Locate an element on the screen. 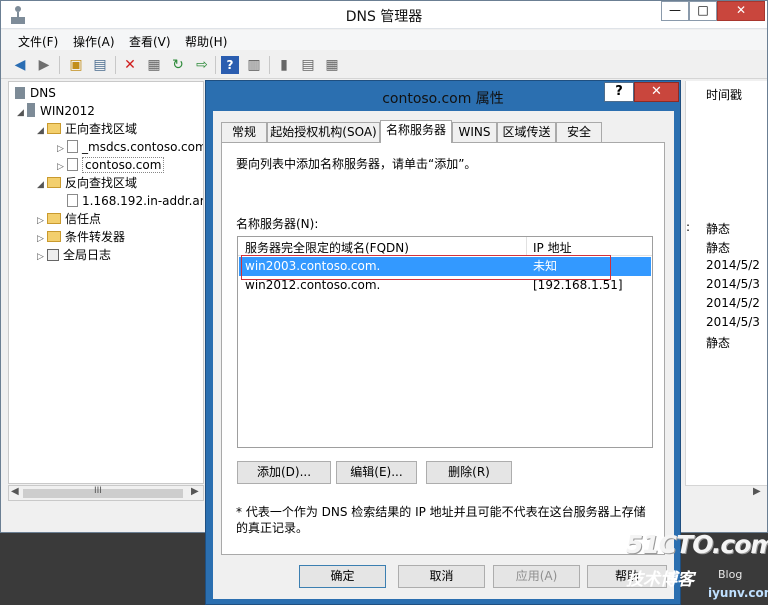 This screenshot has width=768, height=605. tree-label: DNS is located at coordinates (43, 93).